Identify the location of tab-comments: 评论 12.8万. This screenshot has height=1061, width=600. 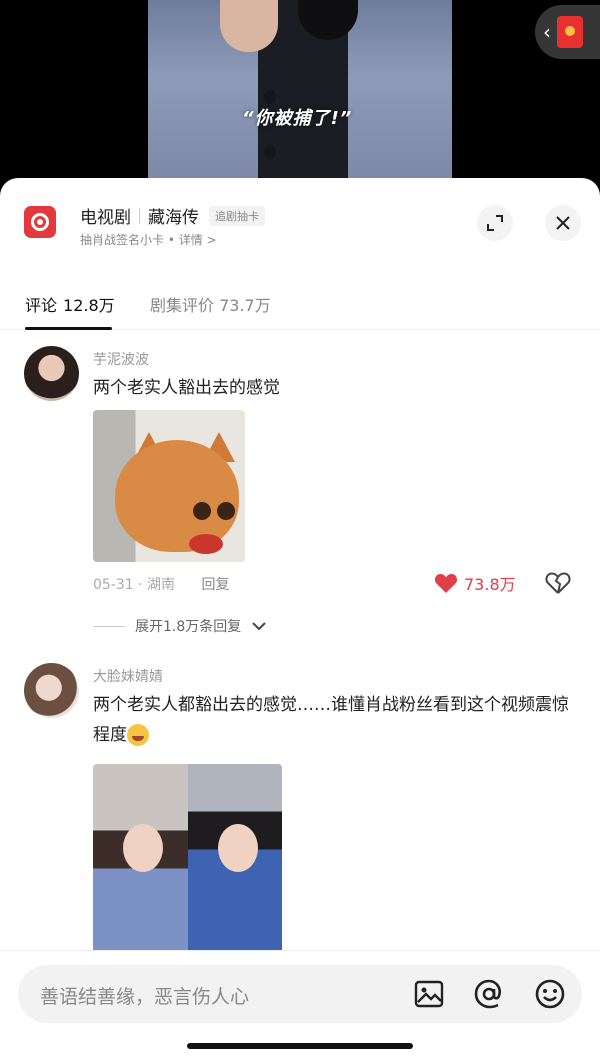
(70, 304).